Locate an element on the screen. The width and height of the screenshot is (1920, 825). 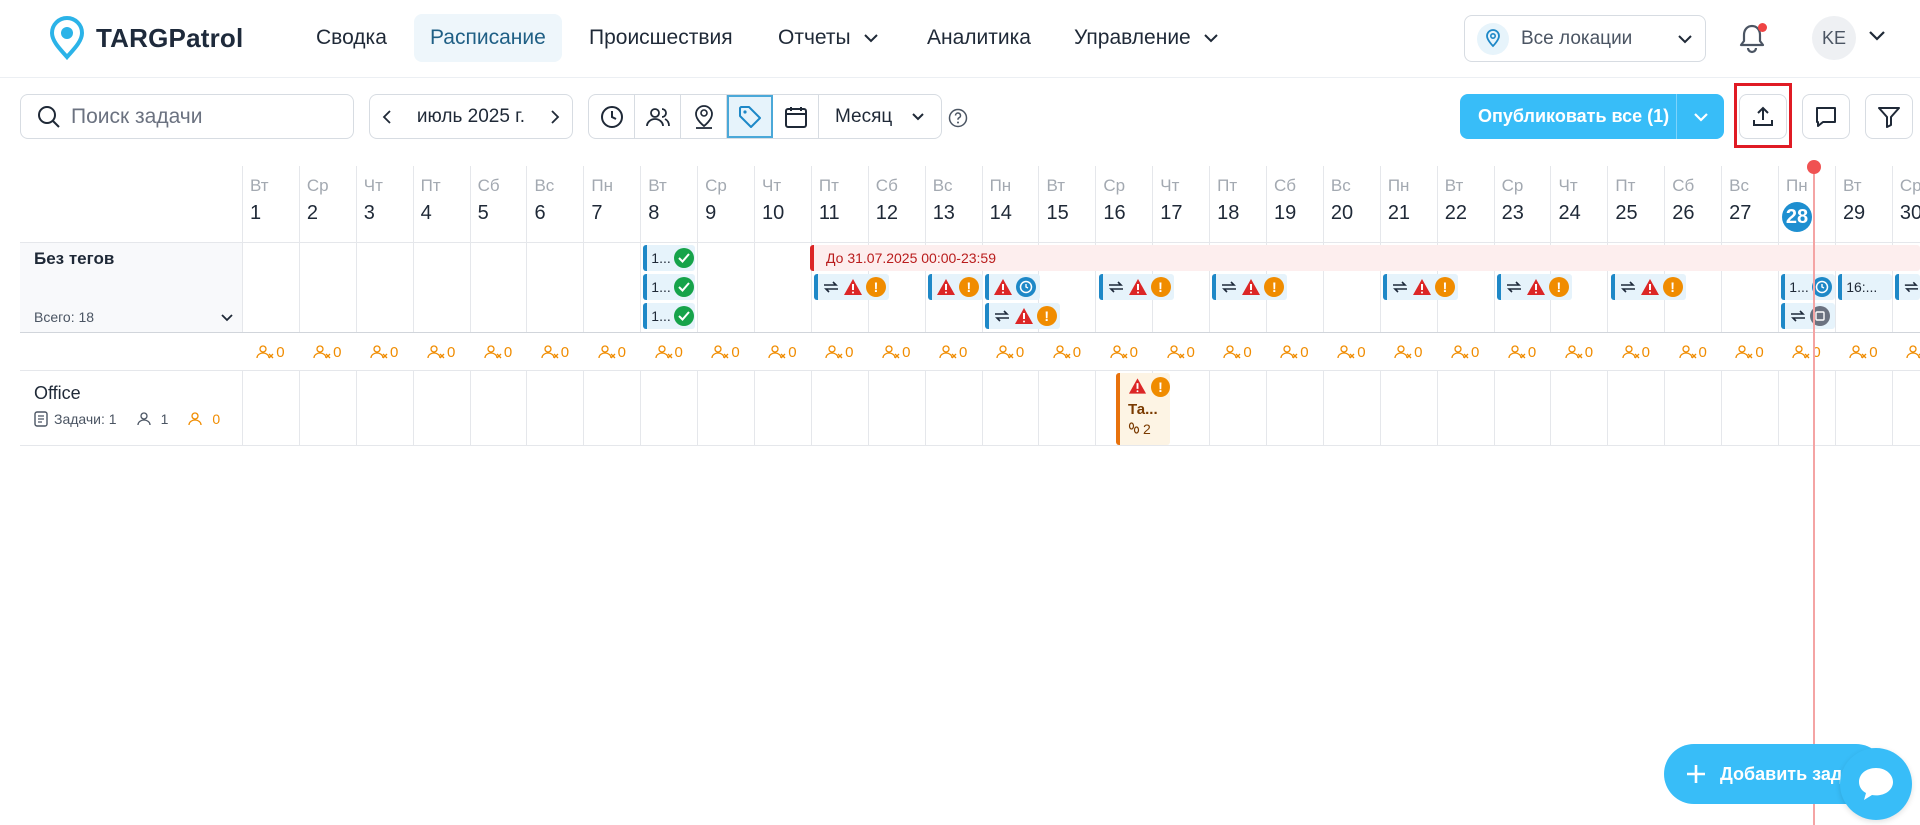
task-search is located at coordinates (187, 116).